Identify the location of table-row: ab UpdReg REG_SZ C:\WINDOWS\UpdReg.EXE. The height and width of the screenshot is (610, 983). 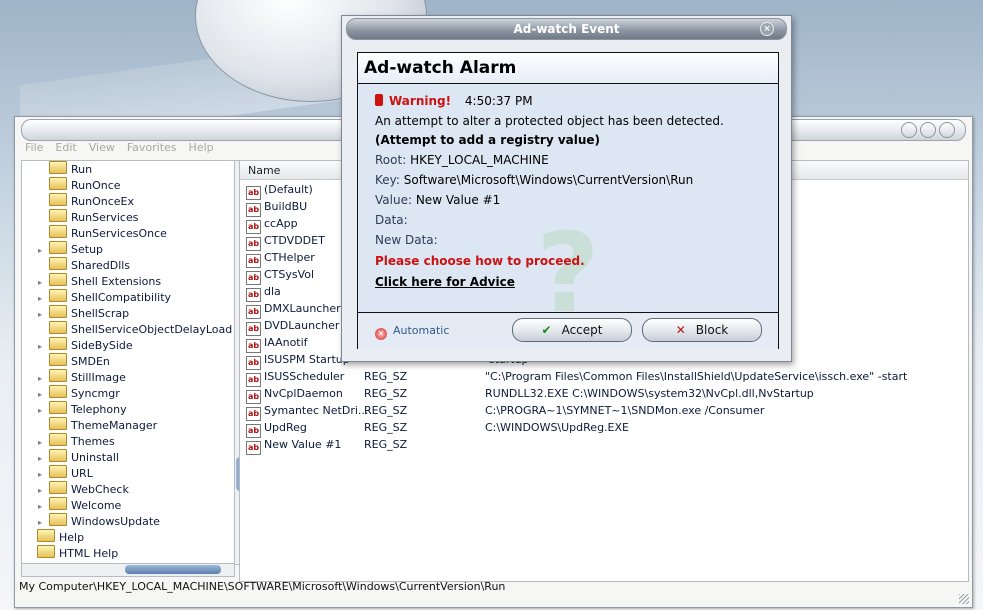
(604, 428).